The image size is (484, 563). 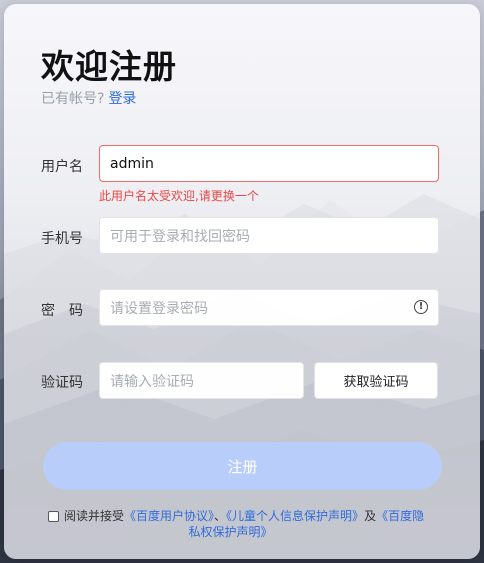 What do you see at coordinates (62, 167) in the screenshot?
I see `username-label: 用户名` at bounding box center [62, 167].